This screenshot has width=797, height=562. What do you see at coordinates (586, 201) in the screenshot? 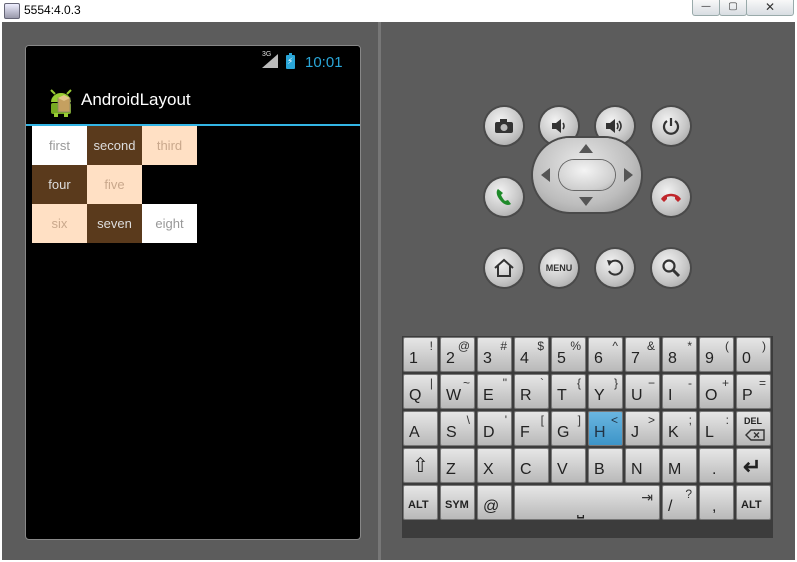
I see `dpad-down-icon` at bounding box center [586, 201].